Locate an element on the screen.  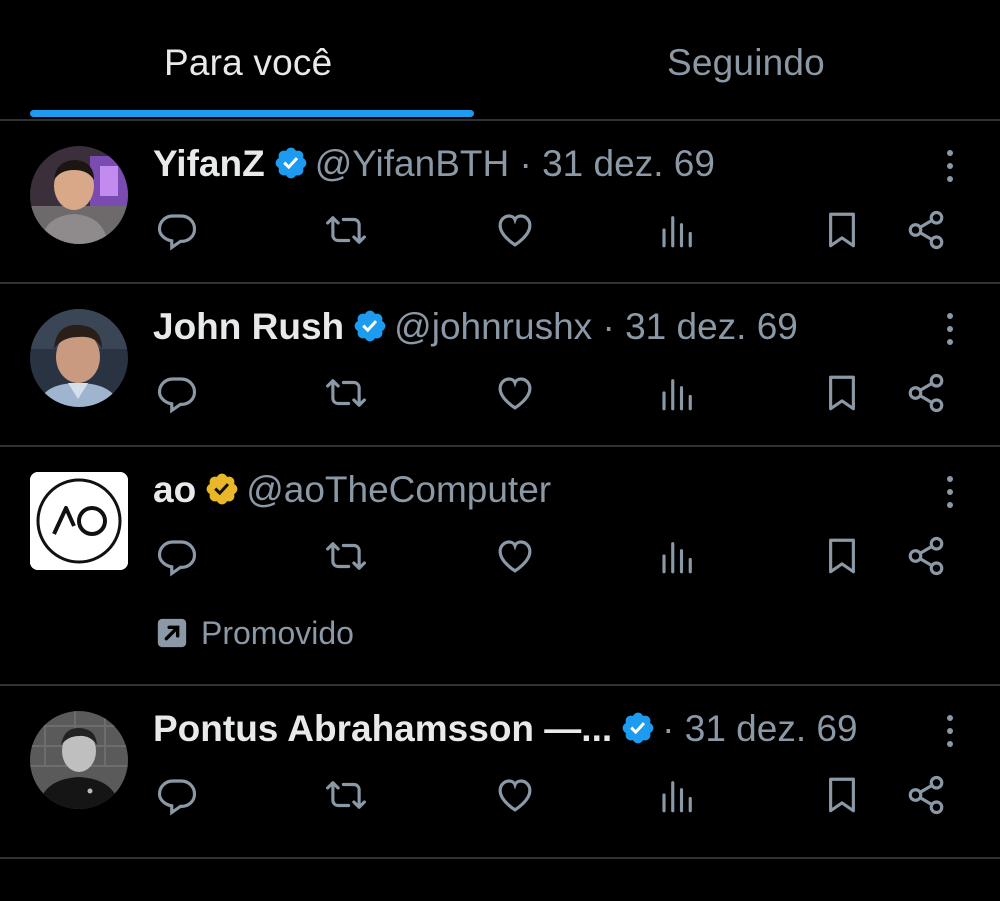
tab-seguindo: Seguindo is located at coordinates (746, 63).